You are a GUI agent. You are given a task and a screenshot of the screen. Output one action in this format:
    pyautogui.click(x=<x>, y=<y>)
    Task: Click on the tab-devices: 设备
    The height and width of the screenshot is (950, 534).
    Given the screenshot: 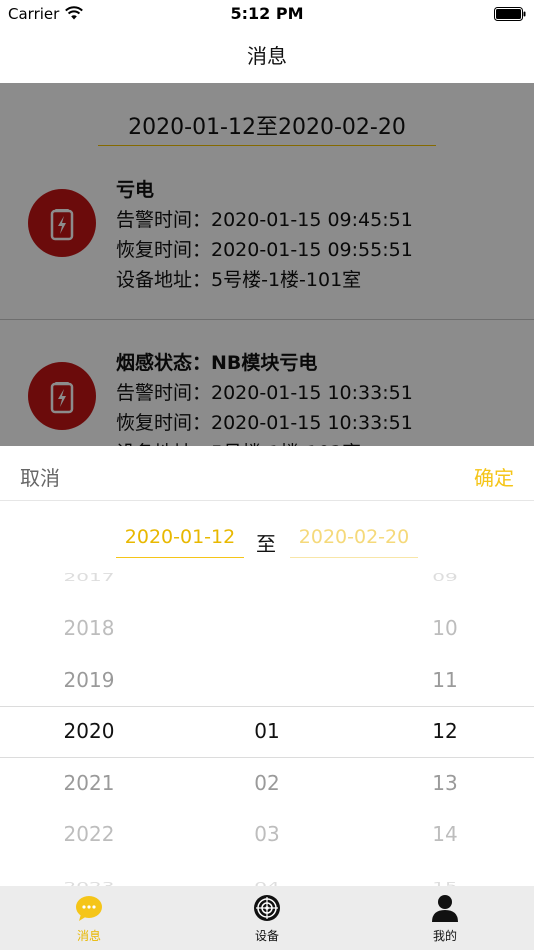 What is the action you would take?
    pyautogui.click(x=267, y=918)
    